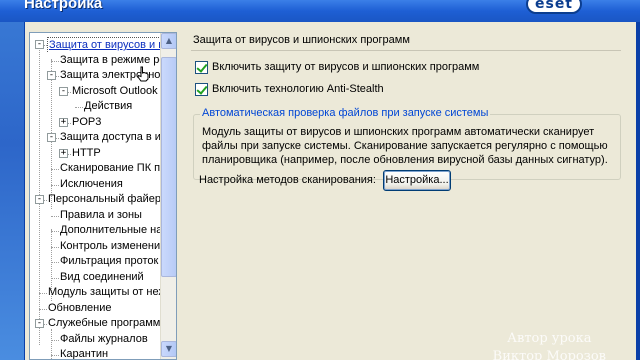  I want to click on author-watermark: Автор урока Виктор Морозов, so click(549, 345).